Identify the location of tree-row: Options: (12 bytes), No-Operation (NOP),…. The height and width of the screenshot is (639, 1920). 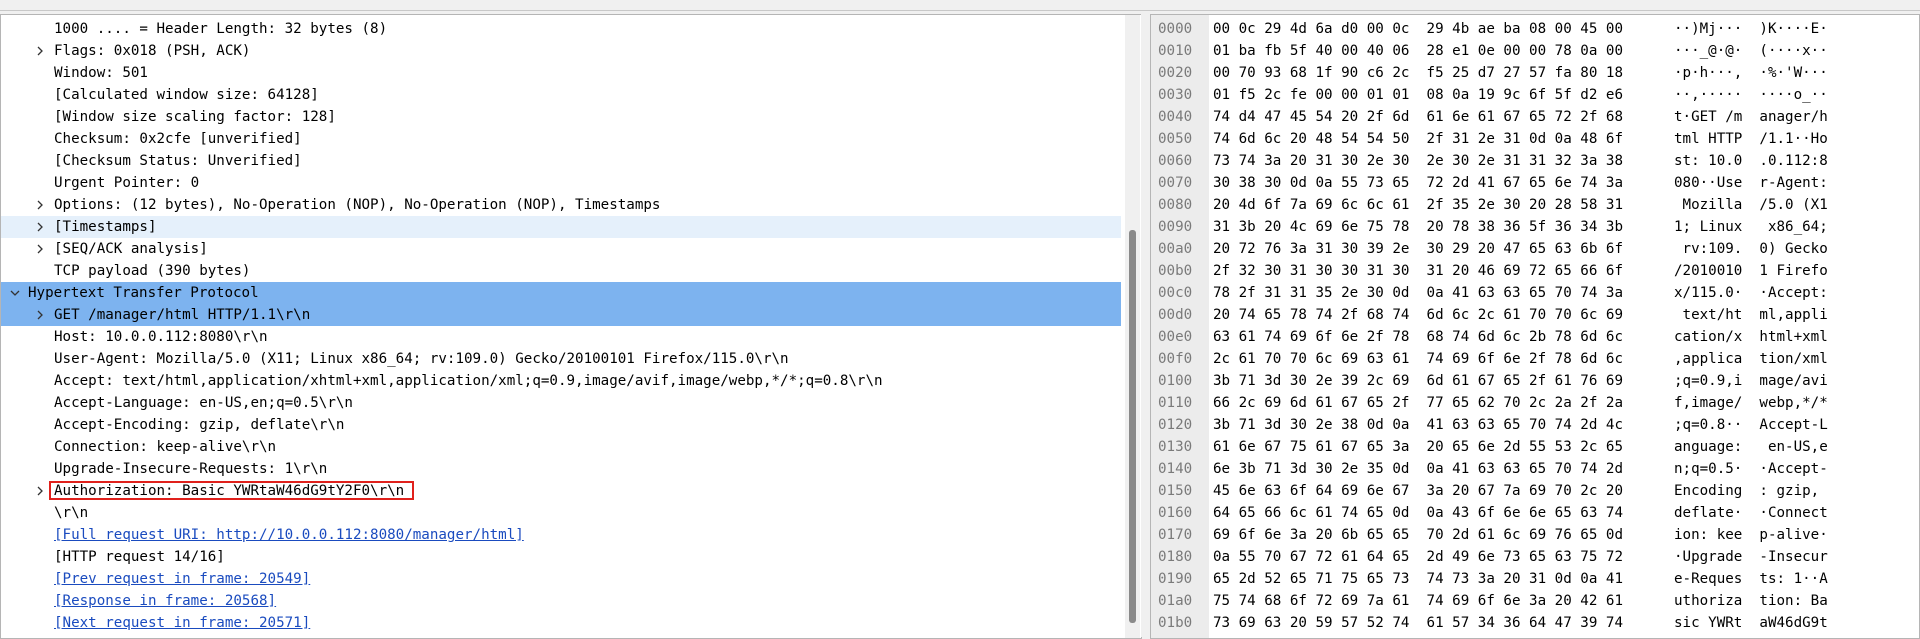
(561, 205).